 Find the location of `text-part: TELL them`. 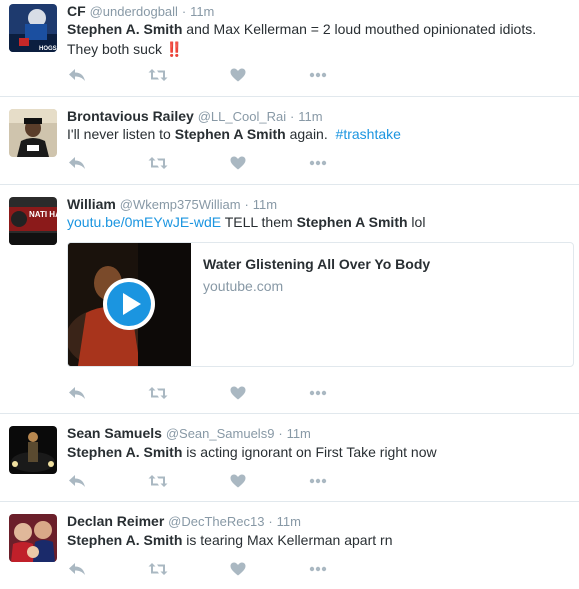

text-part: TELL them is located at coordinates (259, 222).